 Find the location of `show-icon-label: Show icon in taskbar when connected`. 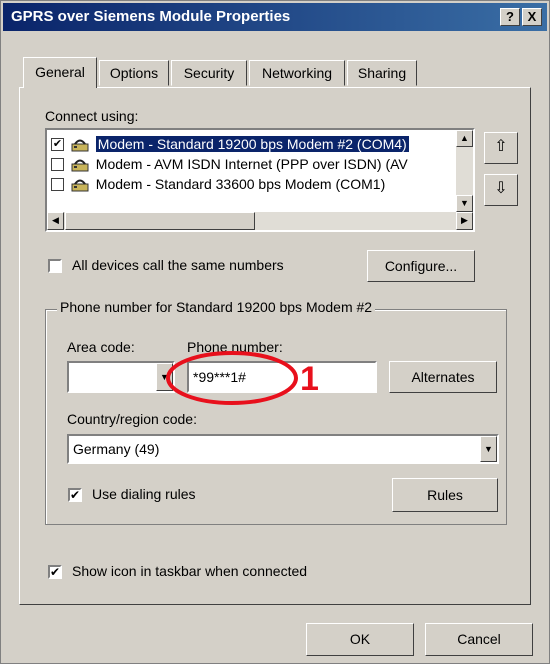

show-icon-label: Show icon in taskbar when connected is located at coordinates (190, 571).